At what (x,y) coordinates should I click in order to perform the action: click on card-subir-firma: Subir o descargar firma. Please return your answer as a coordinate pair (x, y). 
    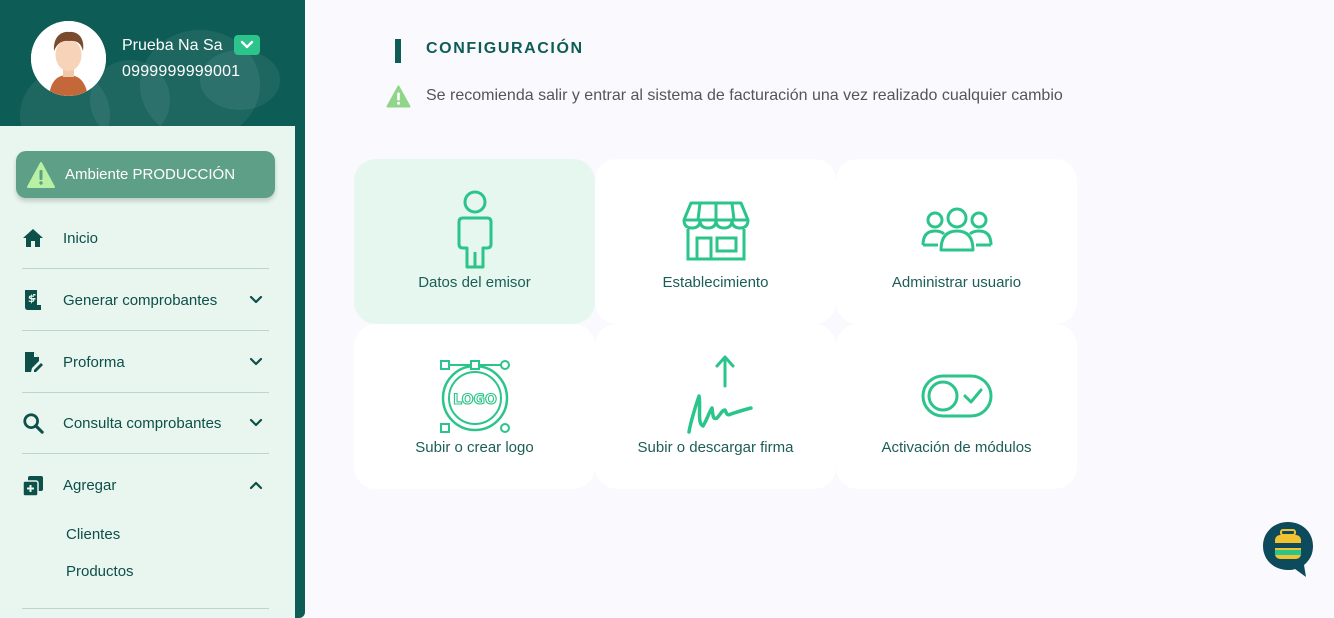
    Looking at the image, I should click on (715, 406).